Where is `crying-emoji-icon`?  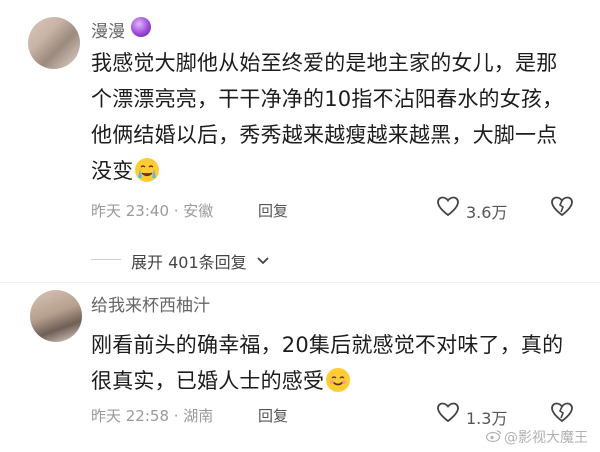 crying-emoji-icon is located at coordinates (147, 170).